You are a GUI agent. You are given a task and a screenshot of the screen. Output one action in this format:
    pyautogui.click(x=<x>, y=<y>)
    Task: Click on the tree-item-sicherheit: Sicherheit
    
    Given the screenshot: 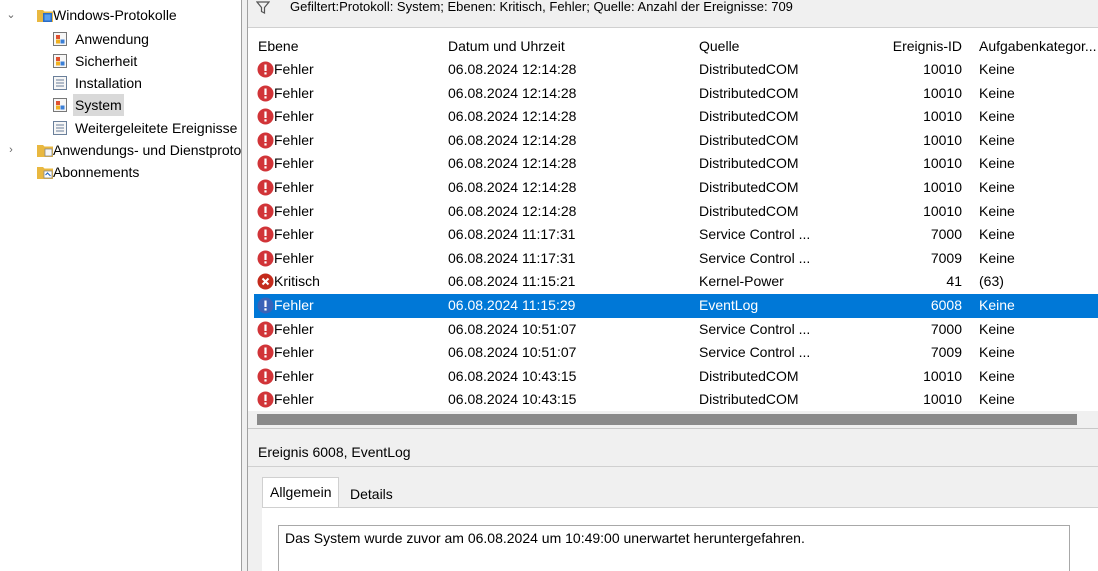 What is the action you would take?
    pyautogui.click(x=120, y=61)
    